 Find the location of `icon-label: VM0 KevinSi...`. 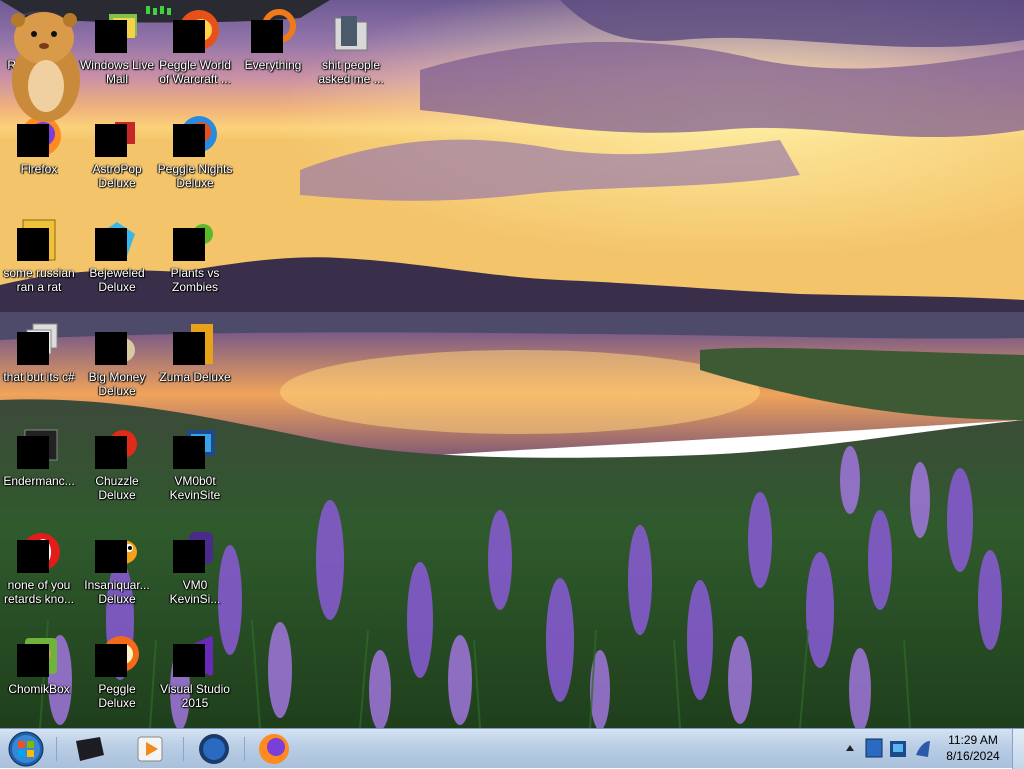

icon-label: VM0 KevinSi... is located at coordinates (195, 592).